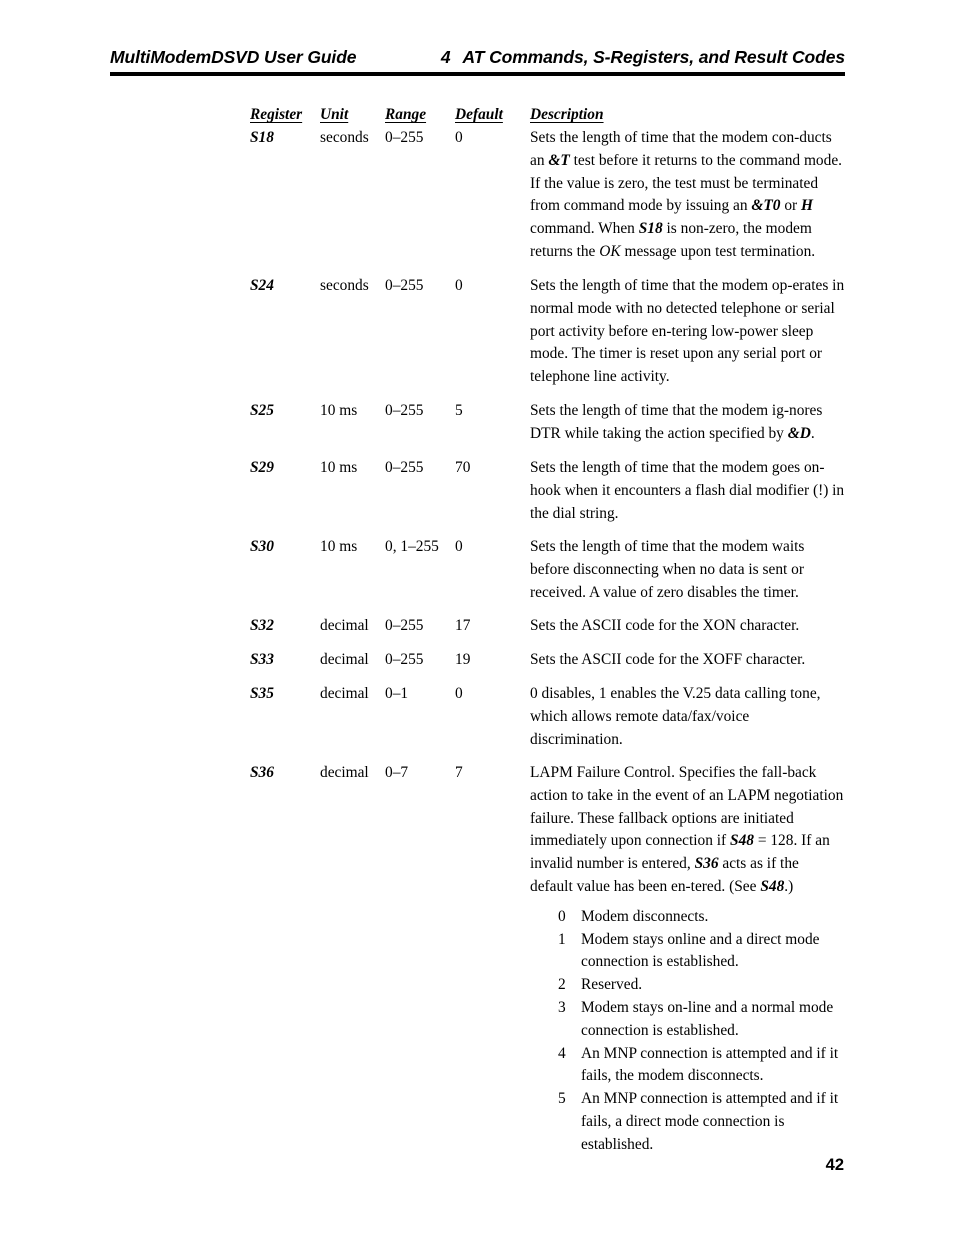 This screenshot has height=1235, width=954. What do you see at coordinates (262, 772) in the screenshot?
I see `cell-register: S36` at bounding box center [262, 772].